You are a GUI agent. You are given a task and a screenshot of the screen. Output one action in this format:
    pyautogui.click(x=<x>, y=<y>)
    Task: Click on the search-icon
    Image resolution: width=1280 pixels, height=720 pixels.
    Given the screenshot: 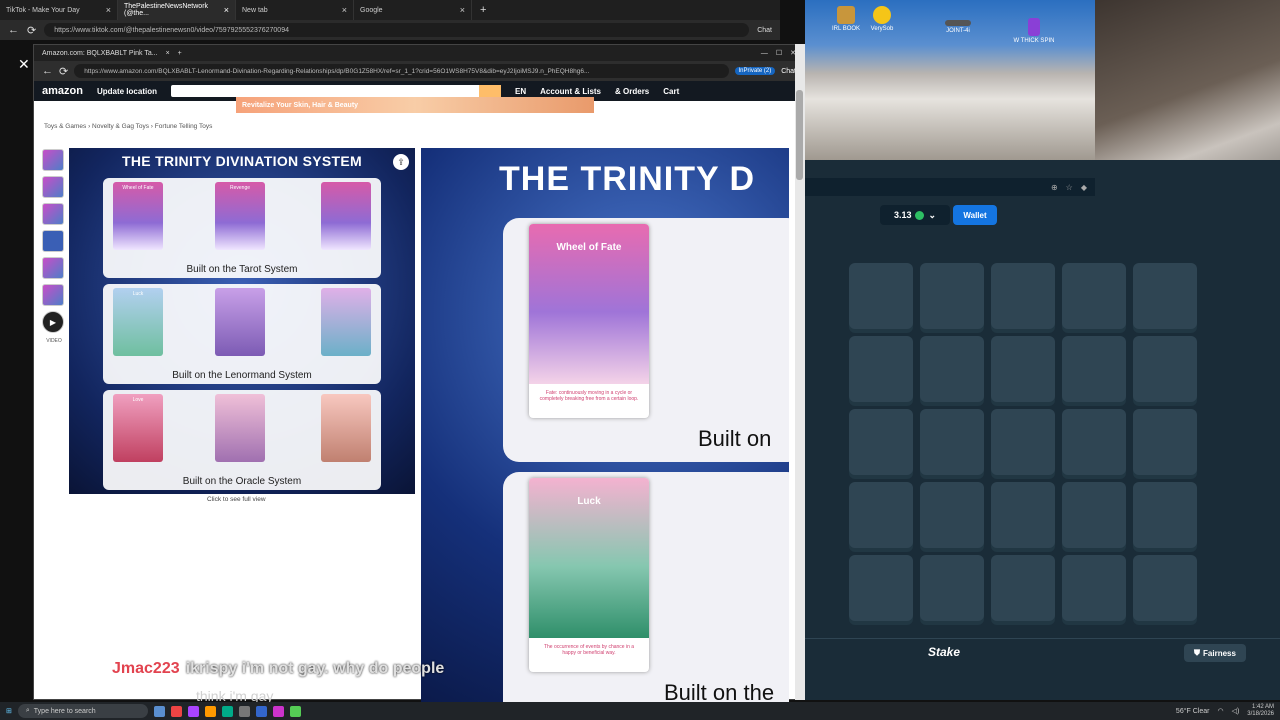 What is the action you would take?
    pyautogui.click(x=489, y=91)
    